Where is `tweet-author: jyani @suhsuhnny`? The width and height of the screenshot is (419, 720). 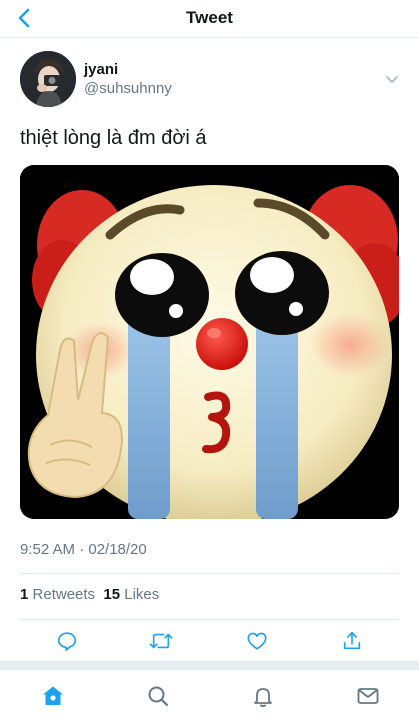 tweet-author: jyani @suhsuhnny is located at coordinates (210, 79).